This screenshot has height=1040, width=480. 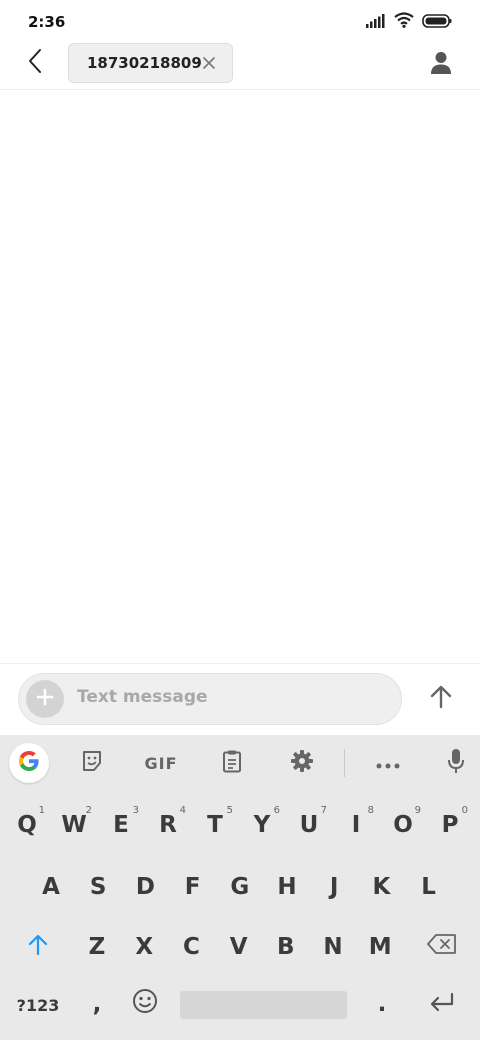 I want to click on key-label: H, so click(x=287, y=887).